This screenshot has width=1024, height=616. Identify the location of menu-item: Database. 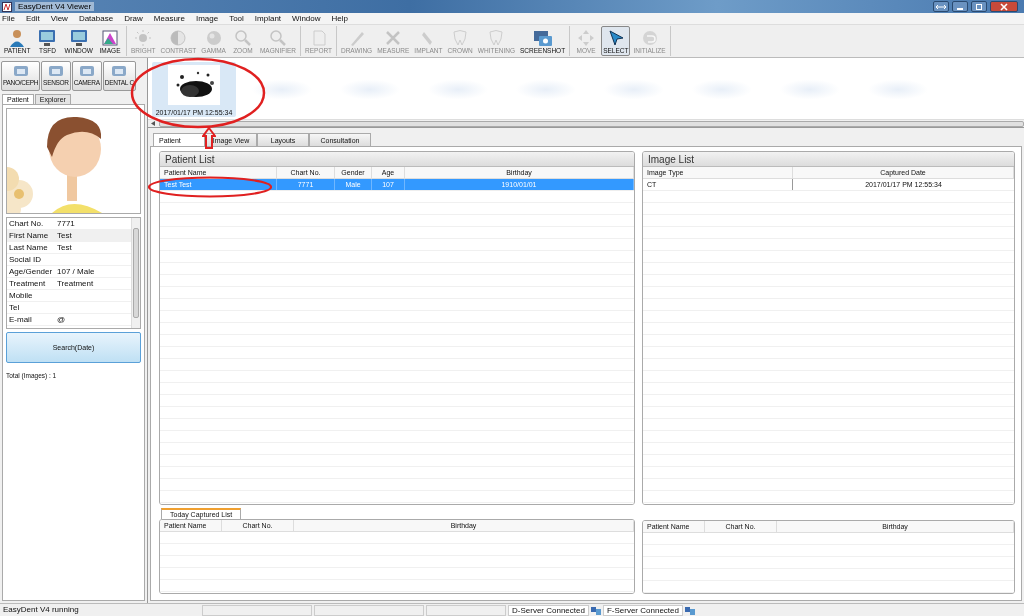
(96, 18).